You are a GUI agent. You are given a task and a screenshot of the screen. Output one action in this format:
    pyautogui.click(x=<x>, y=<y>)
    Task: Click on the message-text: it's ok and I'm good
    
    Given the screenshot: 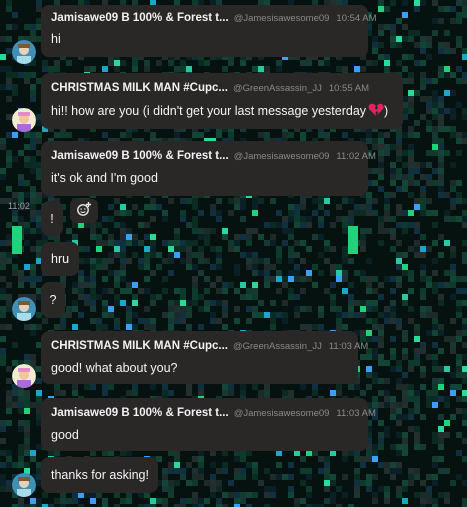 What is the action you would take?
    pyautogui.click(x=104, y=178)
    